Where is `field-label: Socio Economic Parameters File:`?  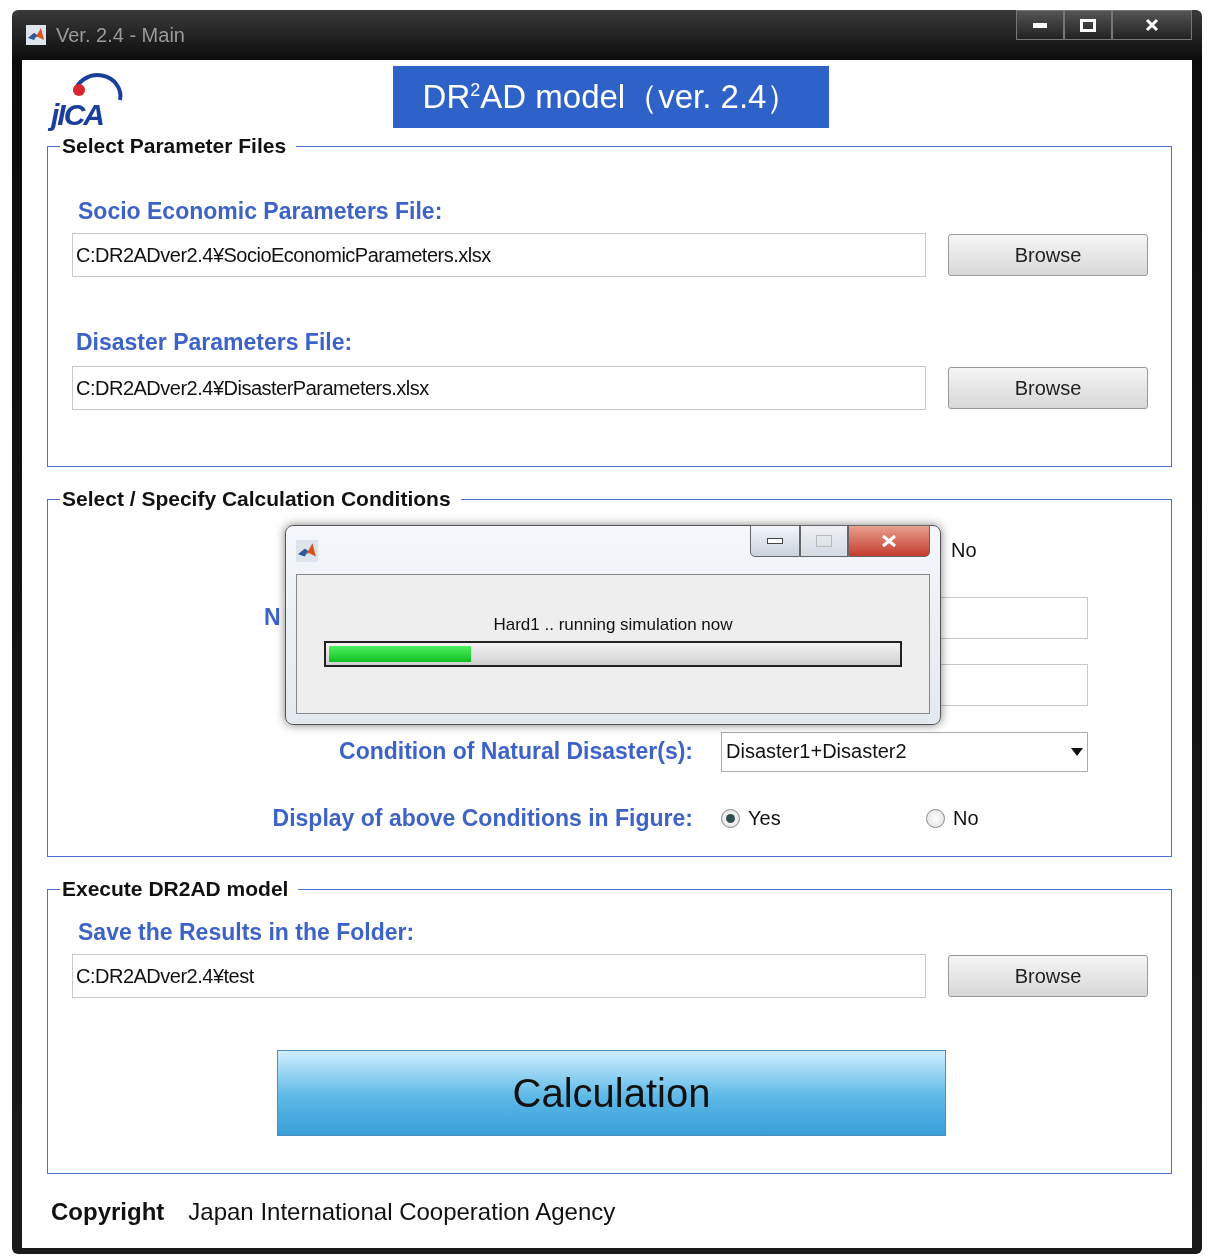 field-label: Socio Economic Parameters File: is located at coordinates (261, 211).